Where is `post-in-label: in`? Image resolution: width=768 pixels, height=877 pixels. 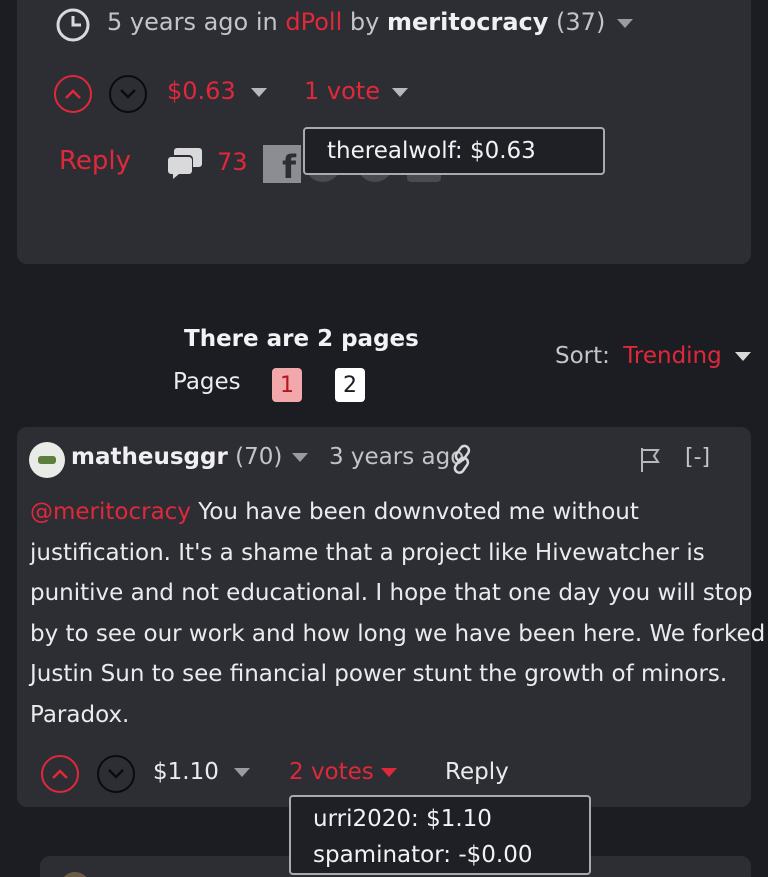 post-in-label: in is located at coordinates (266, 22).